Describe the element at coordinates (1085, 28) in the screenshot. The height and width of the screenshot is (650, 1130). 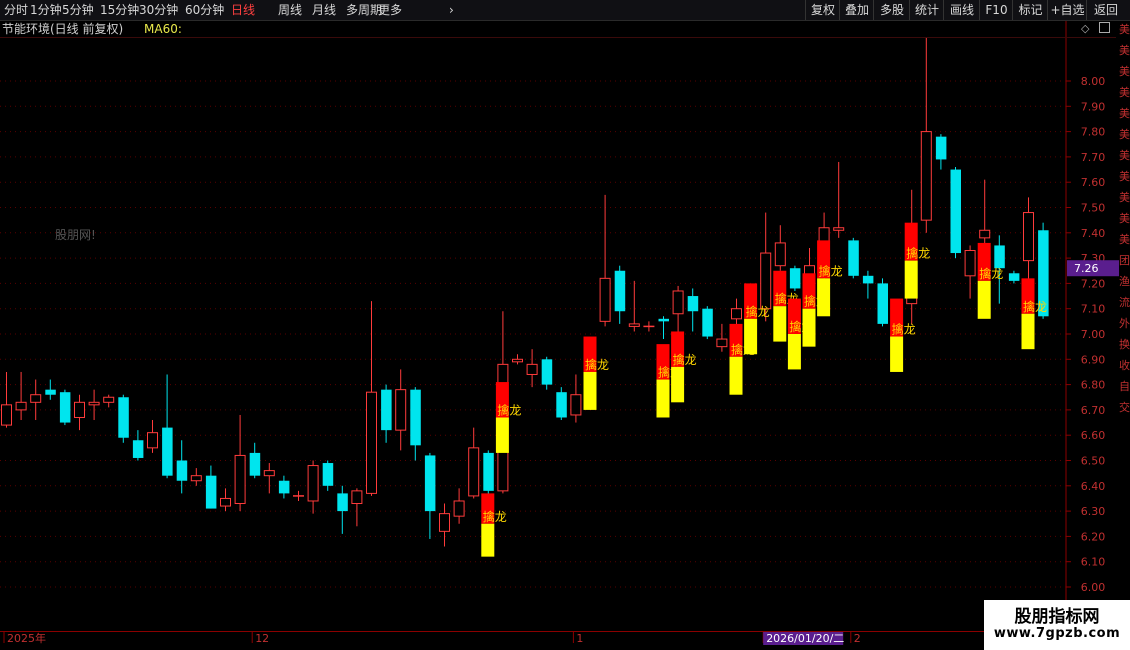
I see `diamond-icon: ◇` at that location.